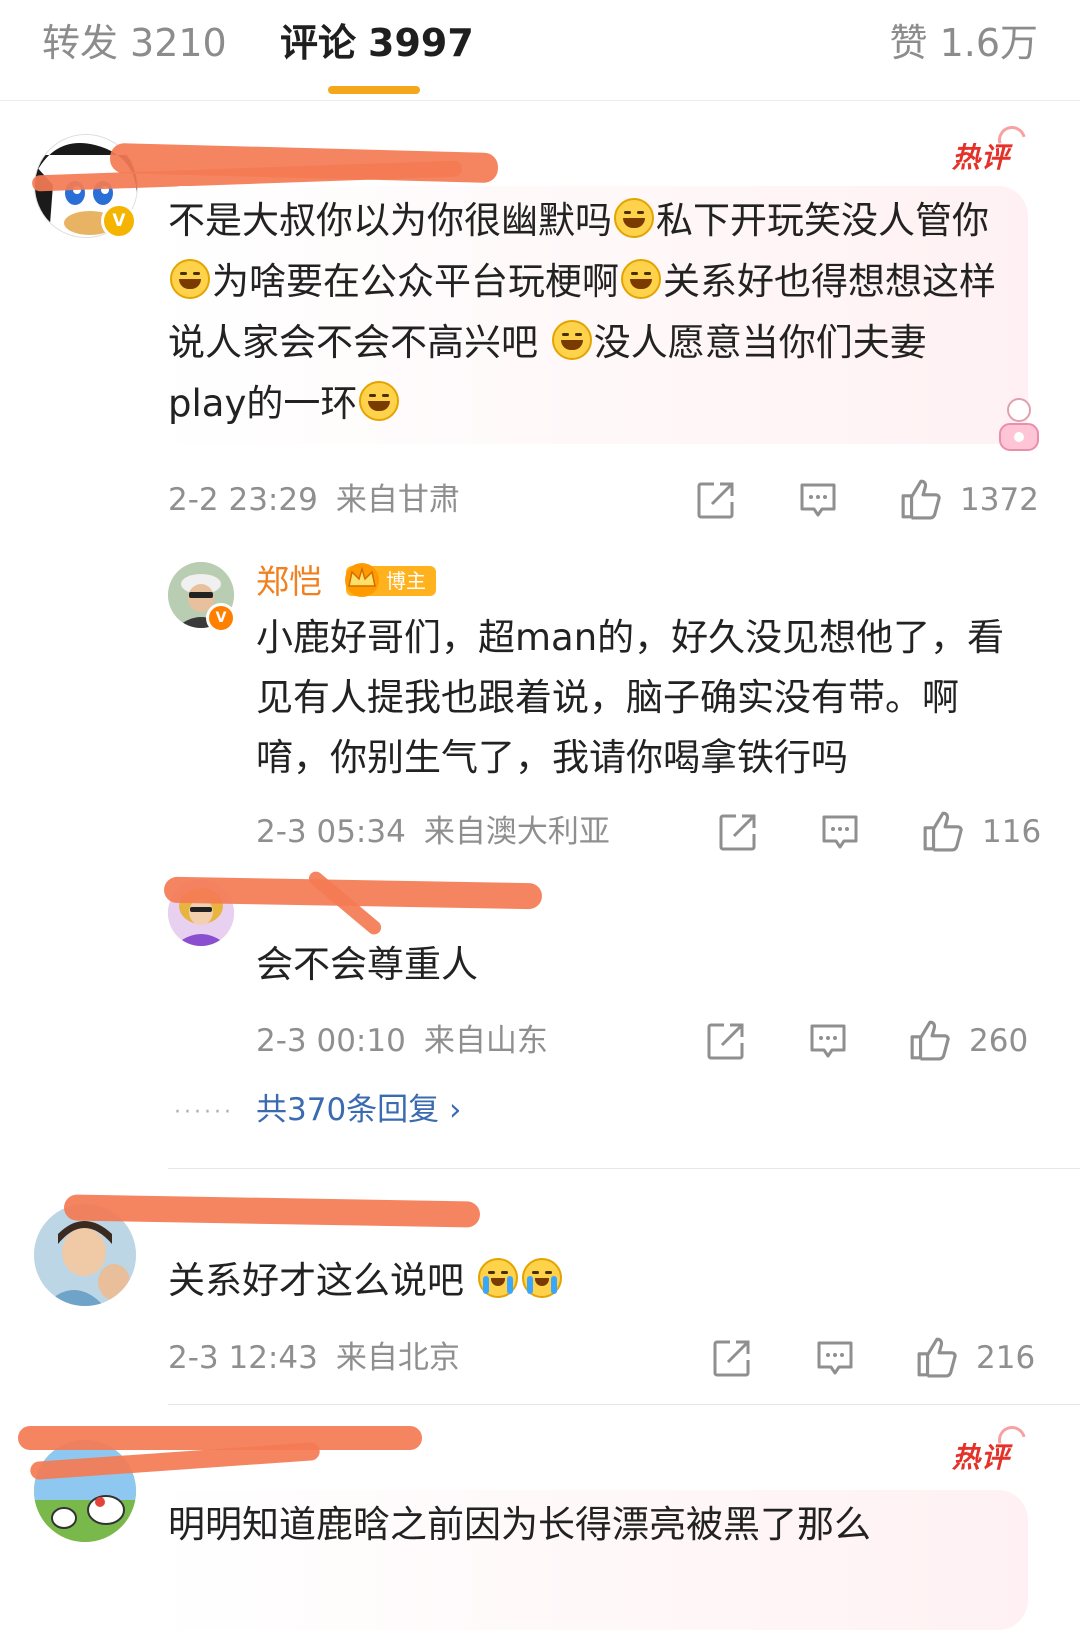  What do you see at coordinates (390, 220) in the screenshot?
I see `comment-text-part: 不是大叔你以为你很幽默吗` at bounding box center [390, 220].